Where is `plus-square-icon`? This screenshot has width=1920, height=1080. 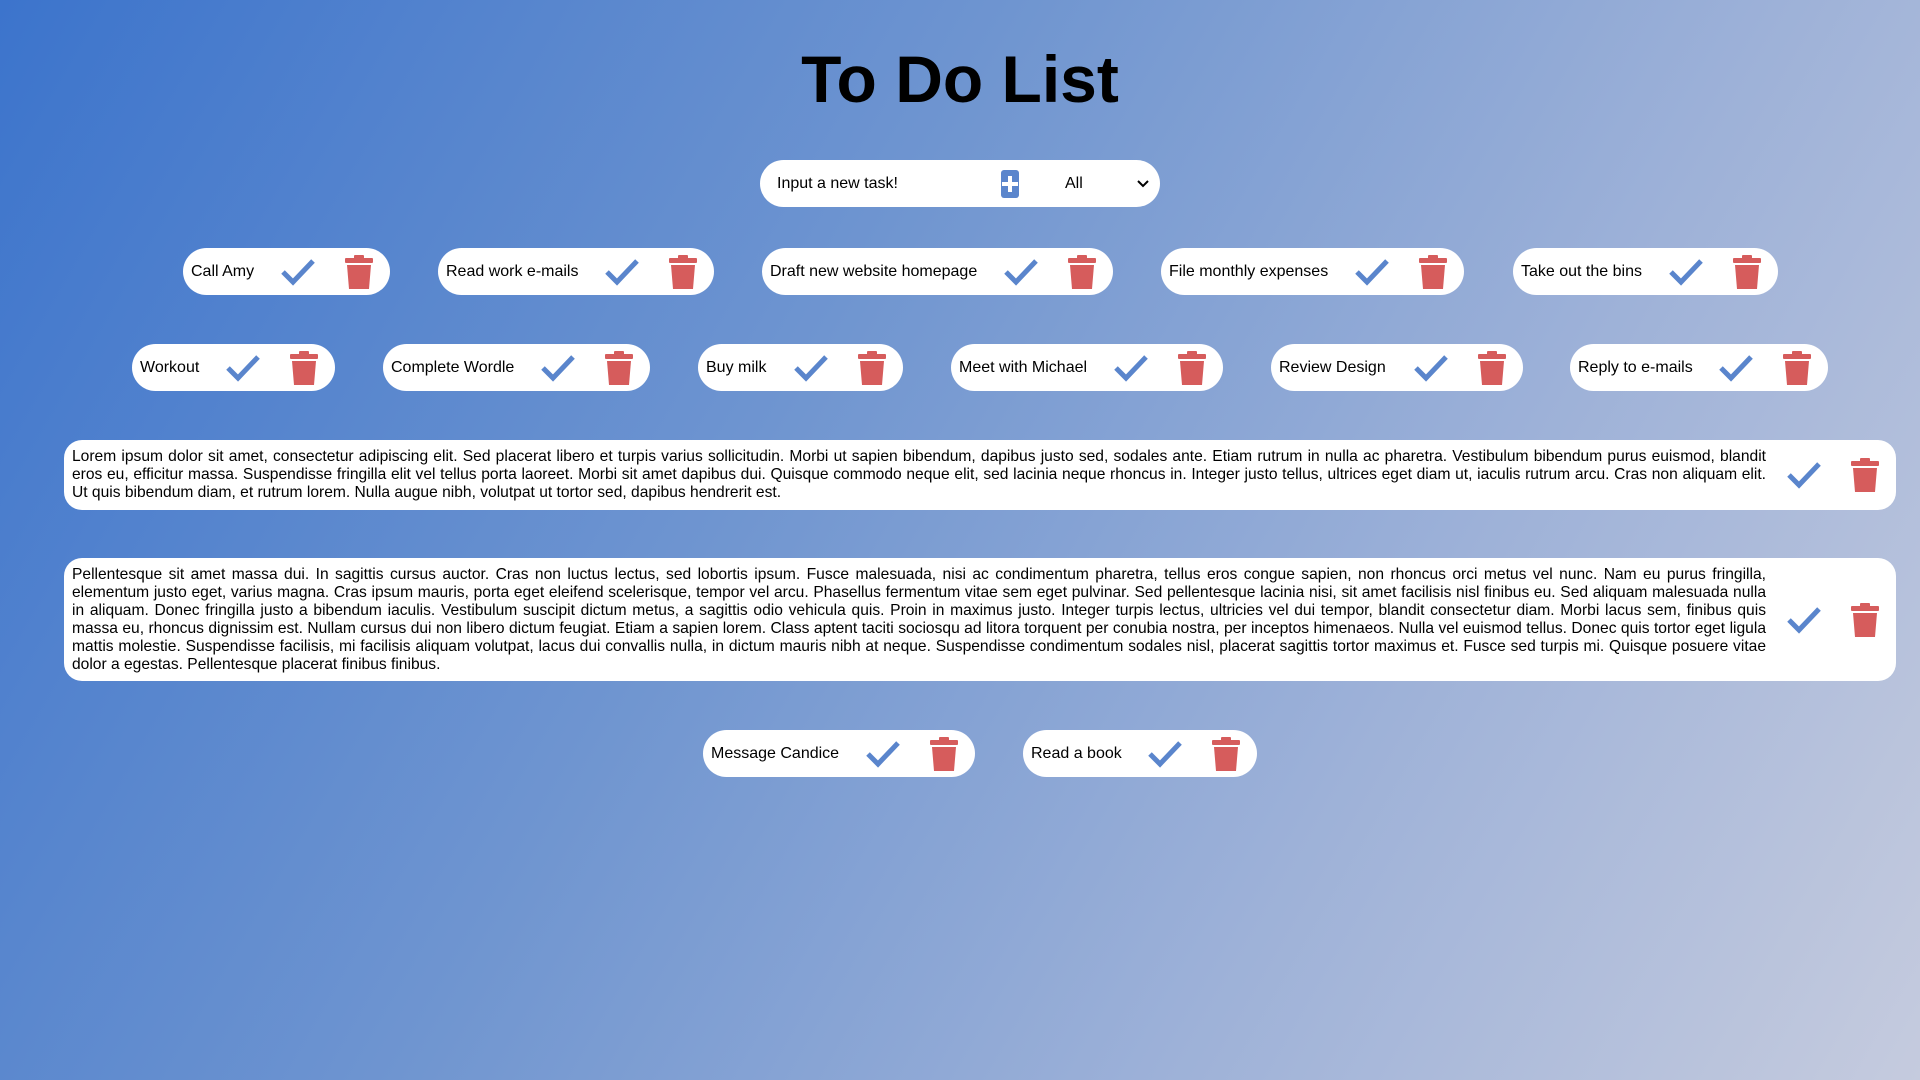
plus-square-icon is located at coordinates (1010, 183).